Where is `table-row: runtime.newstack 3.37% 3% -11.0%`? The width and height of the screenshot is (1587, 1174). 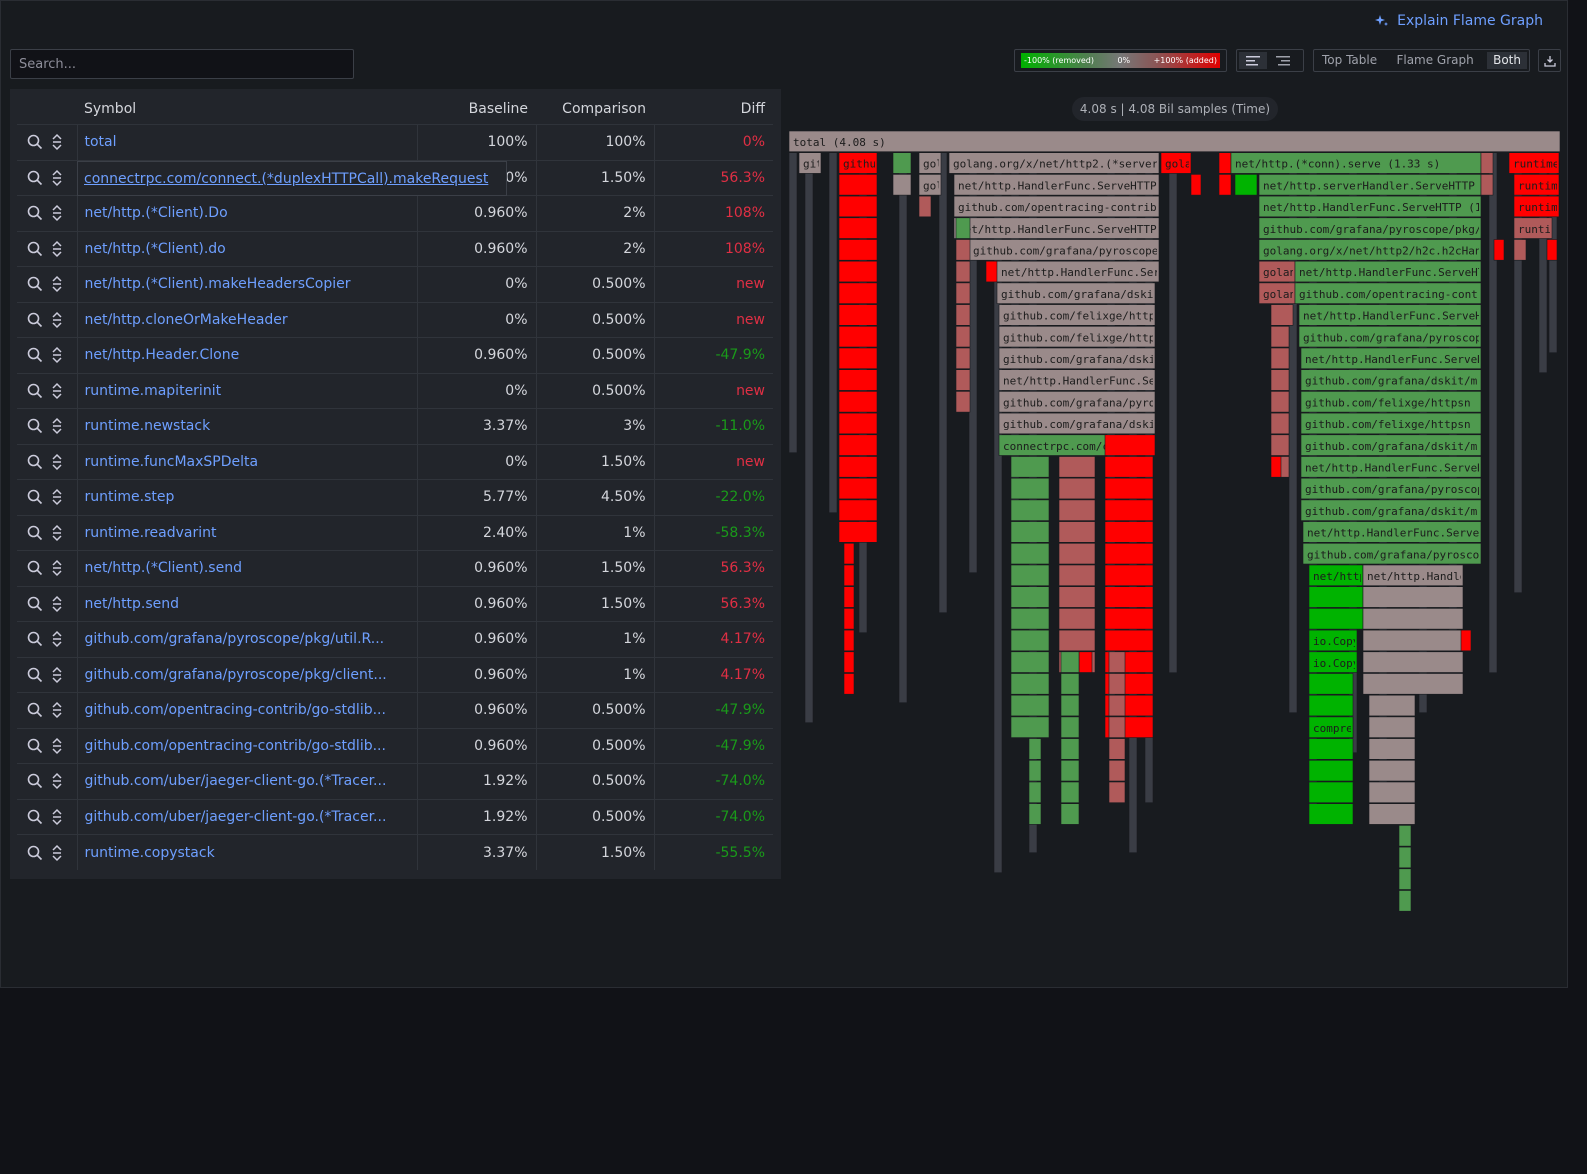
table-row: runtime.newstack 3.37% 3% -11.0% is located at coordinates (395, 426).